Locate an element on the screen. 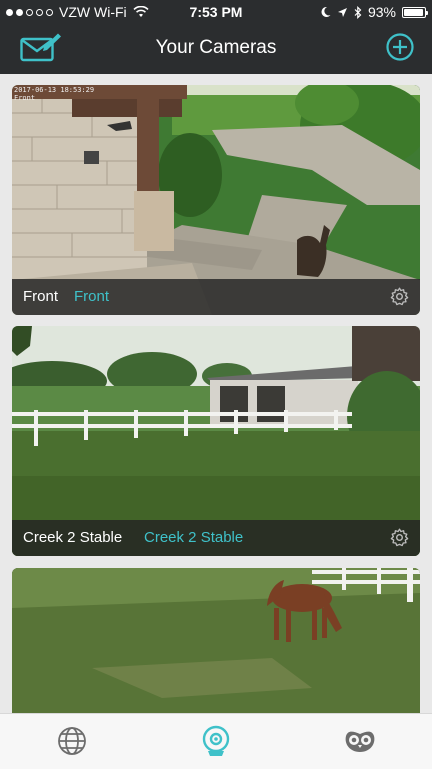  tab-owl is located at coordinates (360, 741).